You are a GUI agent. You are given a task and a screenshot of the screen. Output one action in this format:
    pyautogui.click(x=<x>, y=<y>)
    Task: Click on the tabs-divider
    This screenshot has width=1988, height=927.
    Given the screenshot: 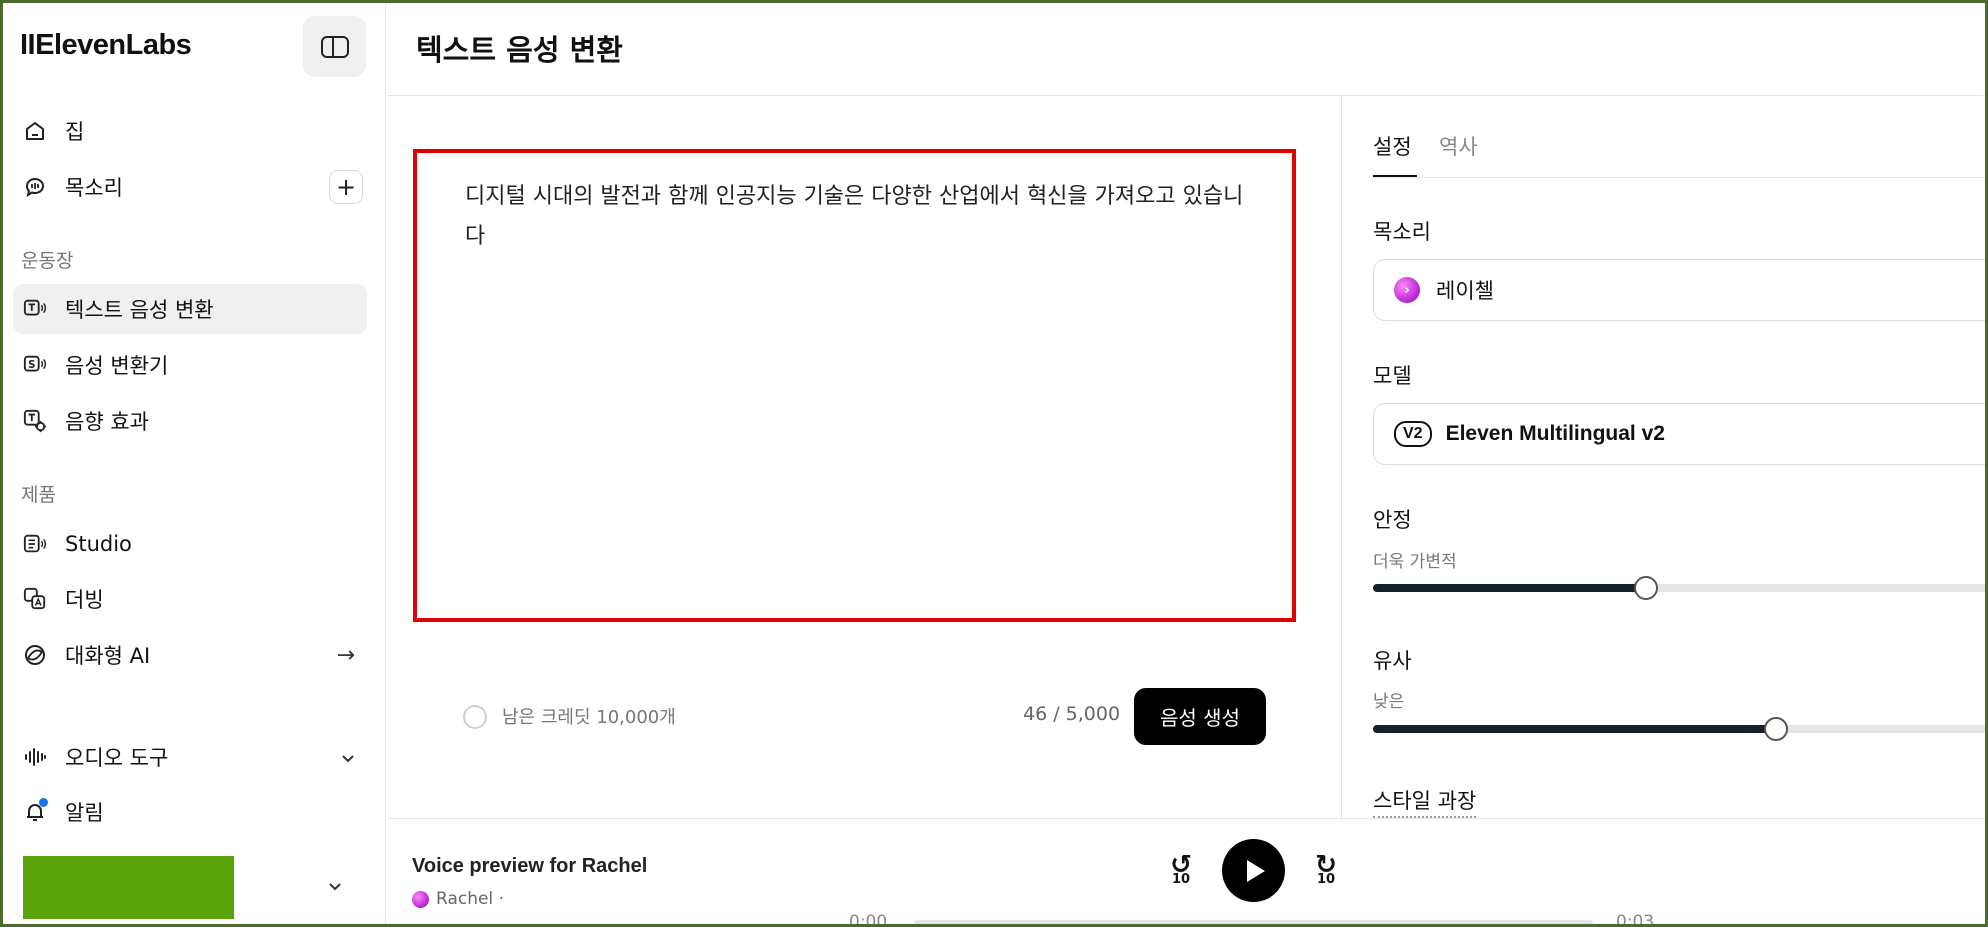 What is the action you would take?
    pyautogui.click(x=1679, y=177)
    